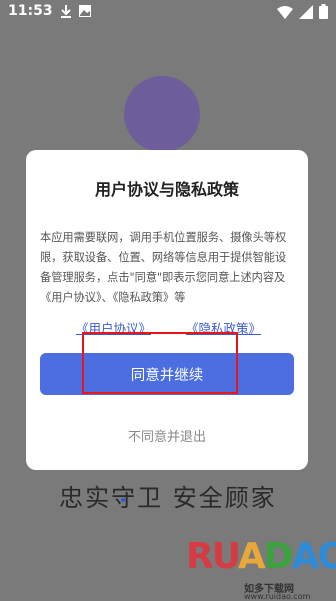 This screenshot has width=336, height=601. I want to click on privacy-policy-link: 《隐私政策》, so click(223, 327).